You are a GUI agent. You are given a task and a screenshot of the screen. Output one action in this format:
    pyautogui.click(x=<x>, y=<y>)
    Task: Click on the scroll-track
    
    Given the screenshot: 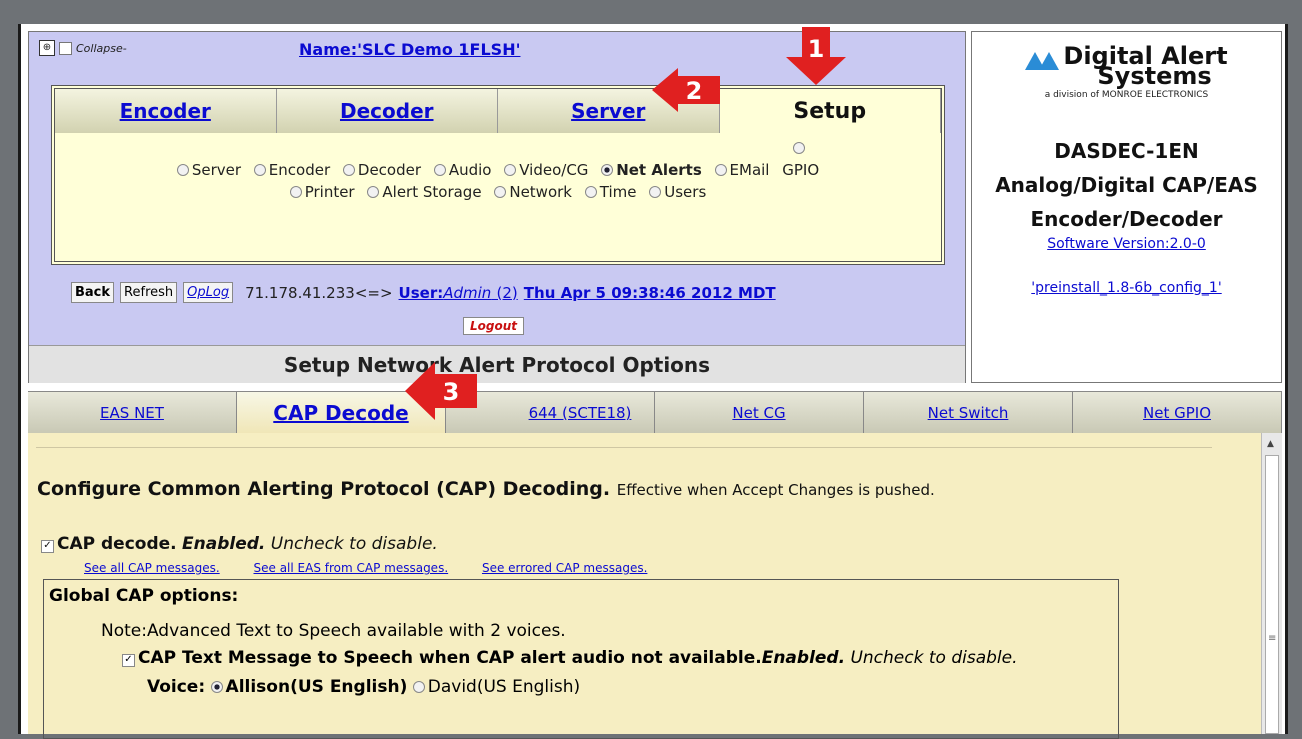 What is the action you would take?
    pyautogui.click(x=1272, y=594)
    